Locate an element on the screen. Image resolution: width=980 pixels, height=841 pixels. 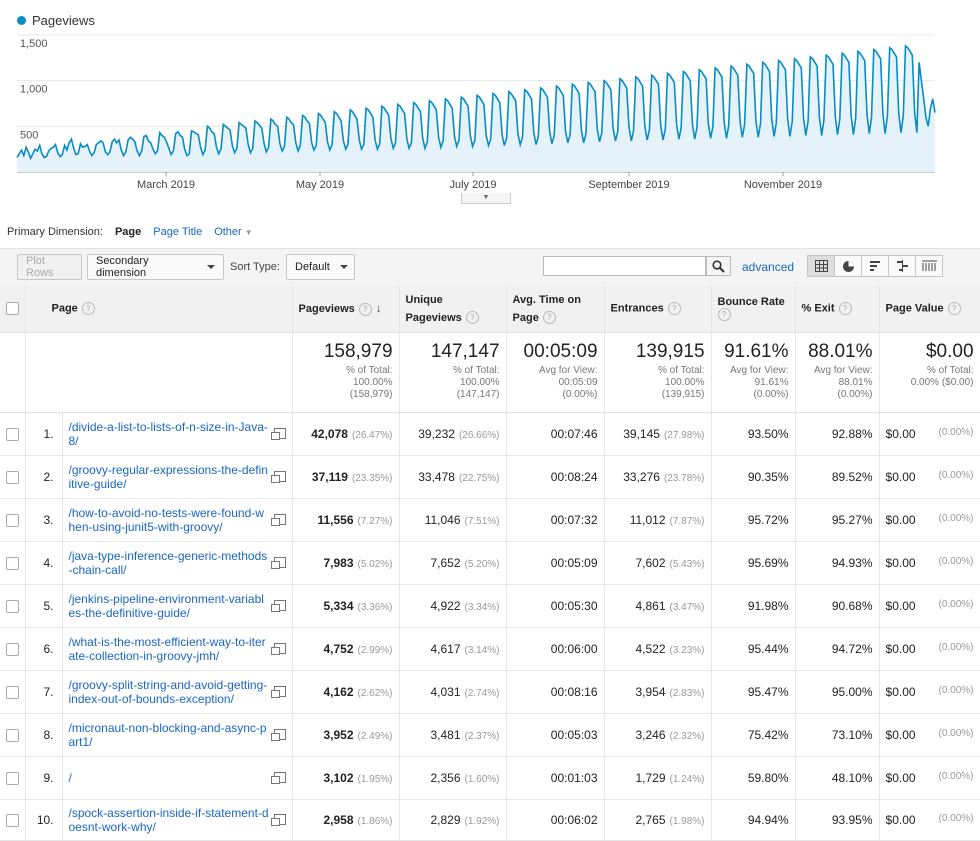
row-pageviews: 3,102 (1.95%) is located at coordinates (346, 778).